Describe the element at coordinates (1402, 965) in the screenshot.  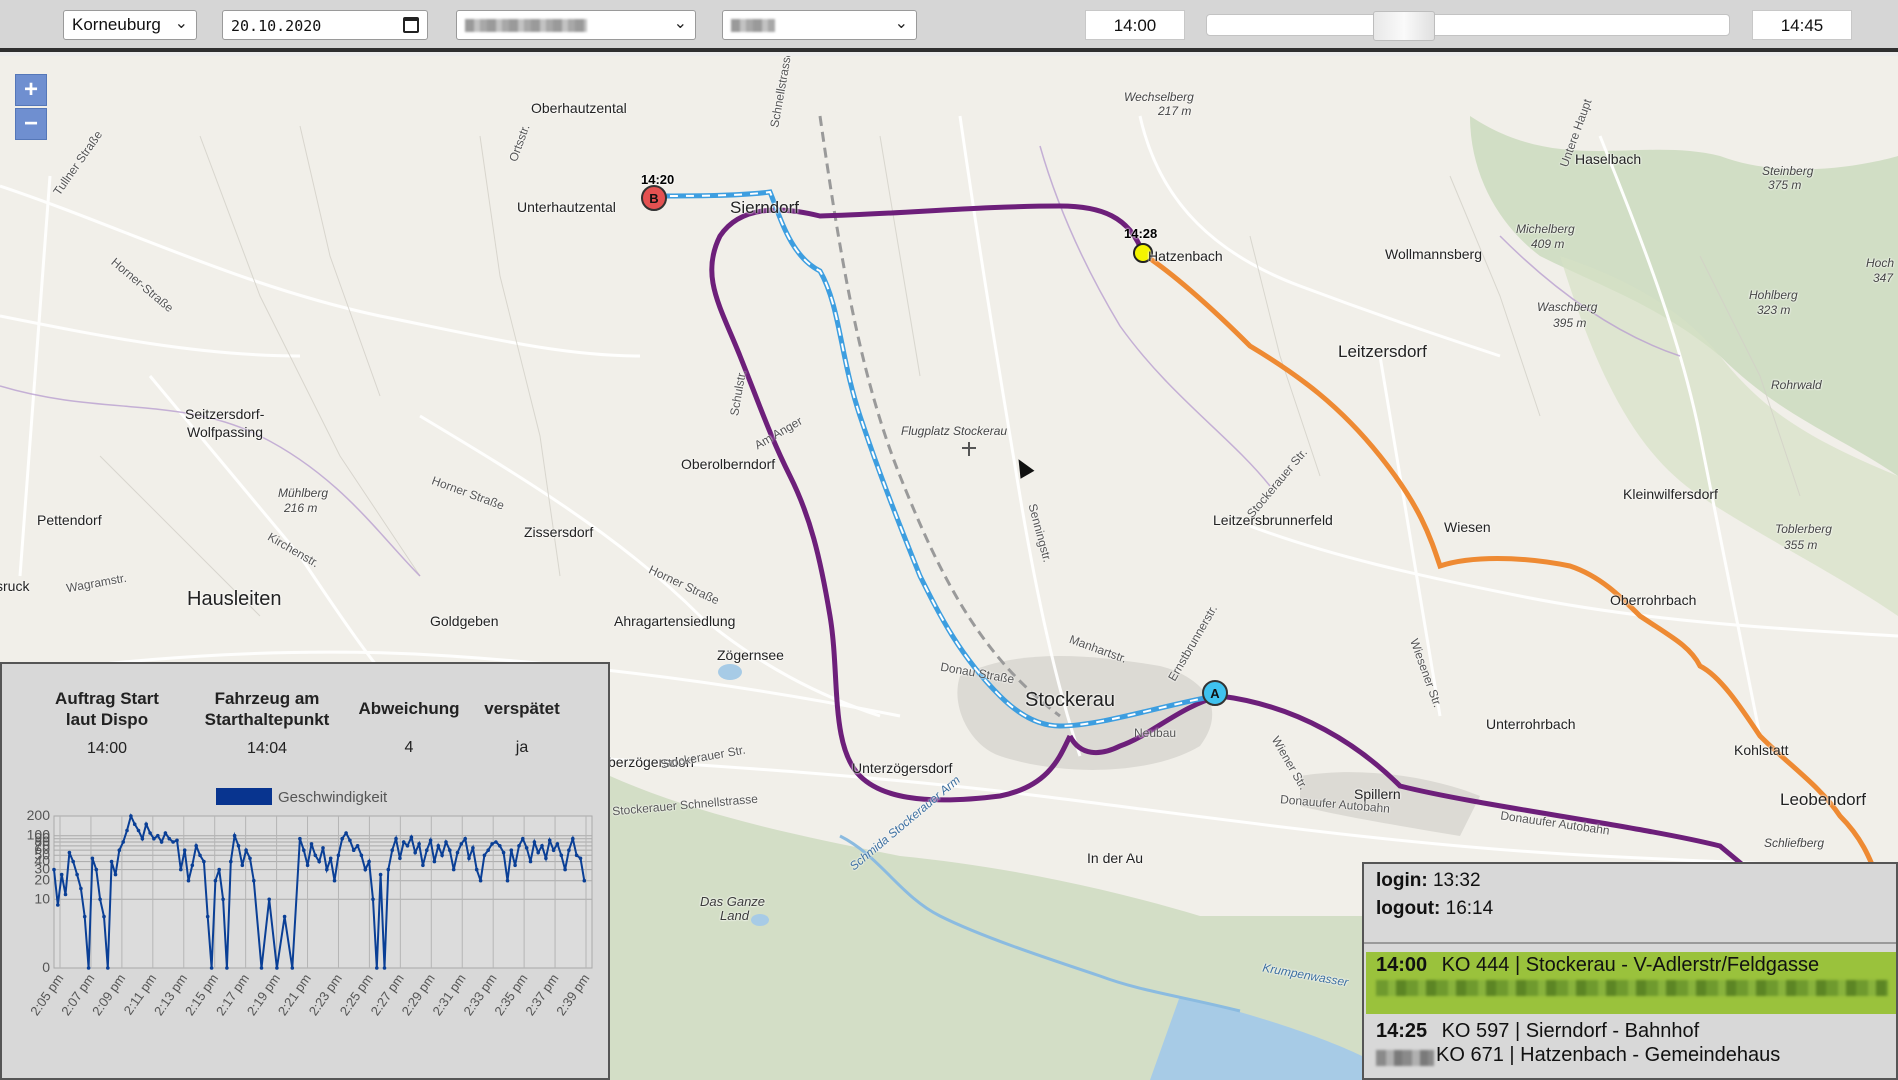
I see `schedule-time: 14:00` at that location.